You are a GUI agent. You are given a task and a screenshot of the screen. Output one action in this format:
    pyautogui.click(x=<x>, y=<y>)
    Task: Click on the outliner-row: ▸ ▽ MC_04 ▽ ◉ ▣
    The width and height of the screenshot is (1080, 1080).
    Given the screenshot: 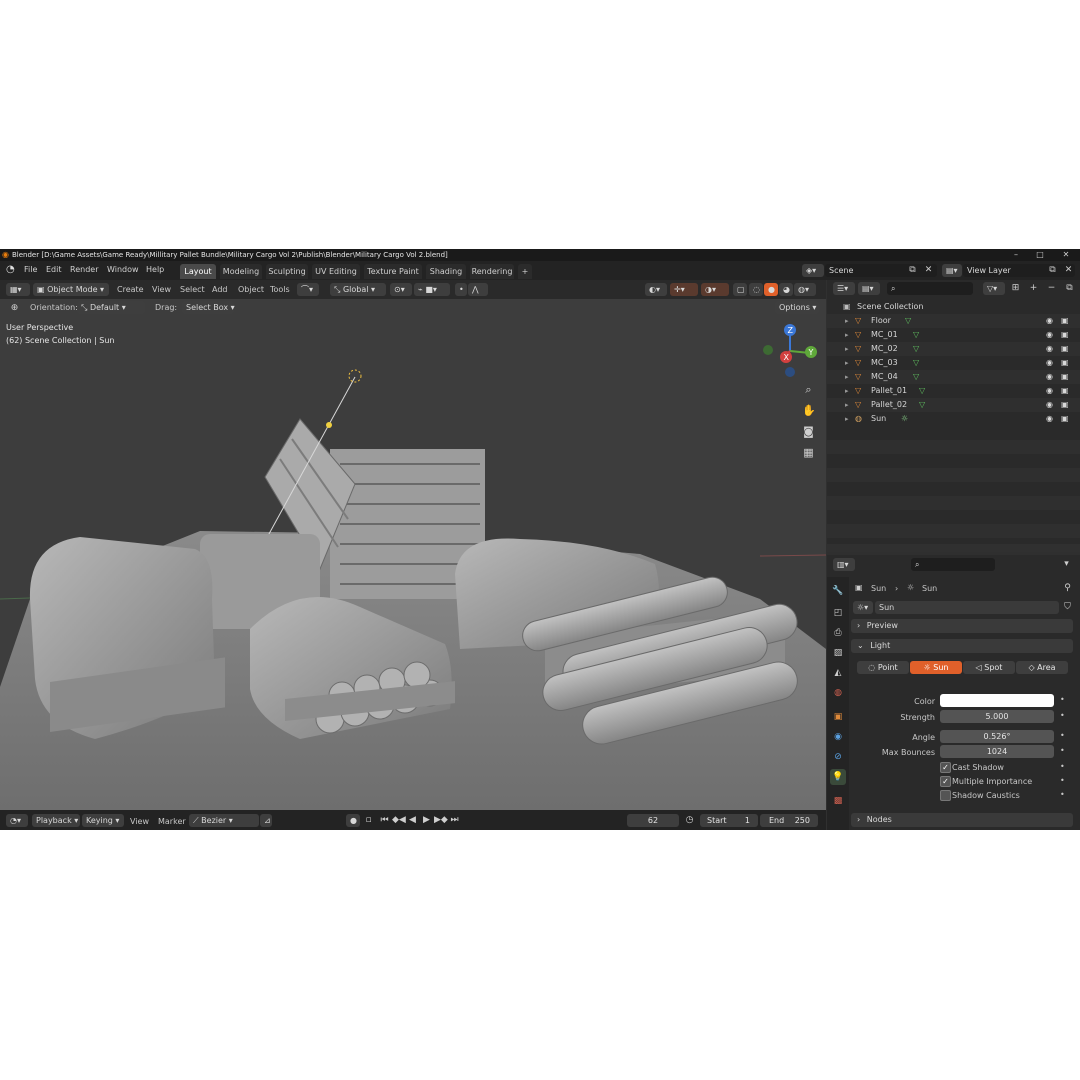 What is the action you would take?
    pyautogui.click(x=953, y=377)
    